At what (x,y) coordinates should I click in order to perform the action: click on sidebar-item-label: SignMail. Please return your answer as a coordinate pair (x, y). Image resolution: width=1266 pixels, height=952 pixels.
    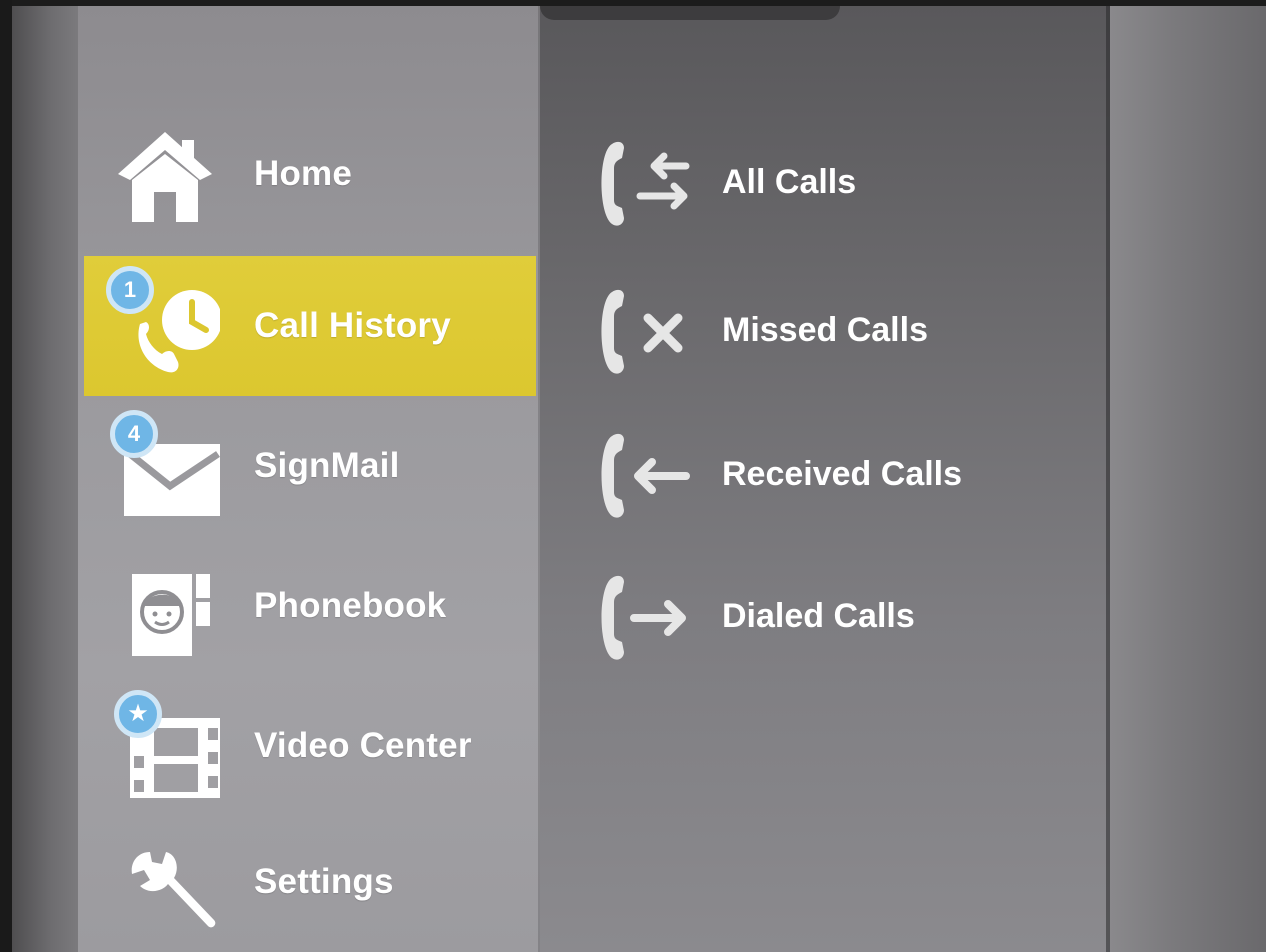
    Looking at the image, I should click on (327, 465).